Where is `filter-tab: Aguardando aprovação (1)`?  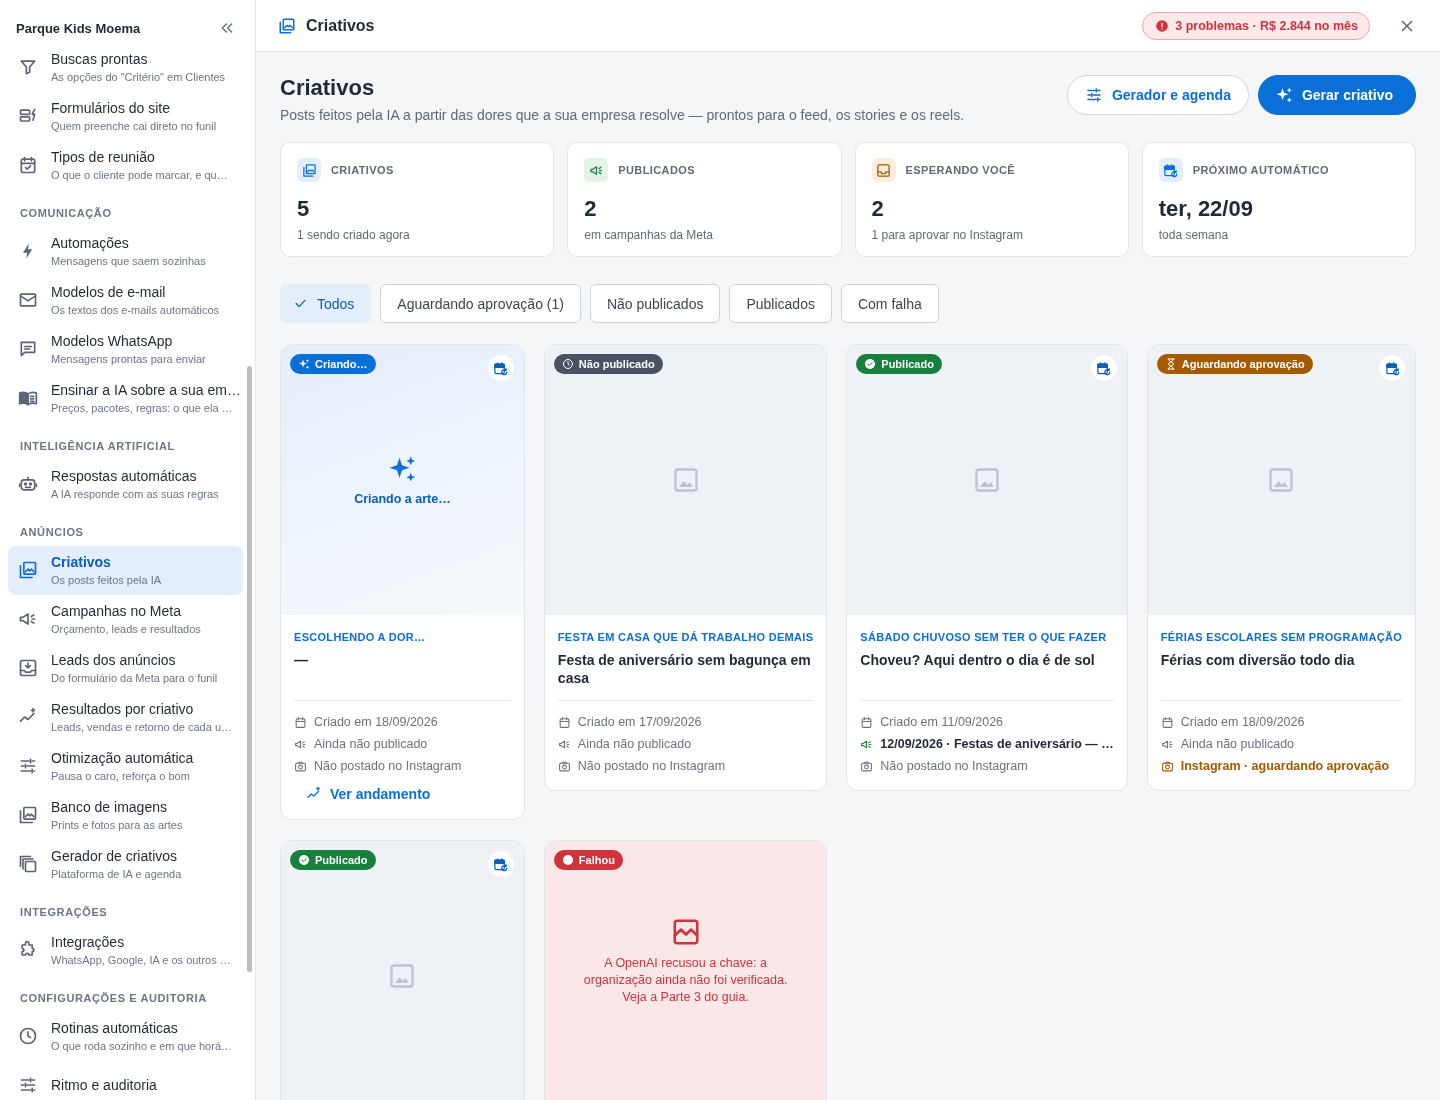 filter-tab: Aguardando aprovação (1) is located at coordinates (480, 303).